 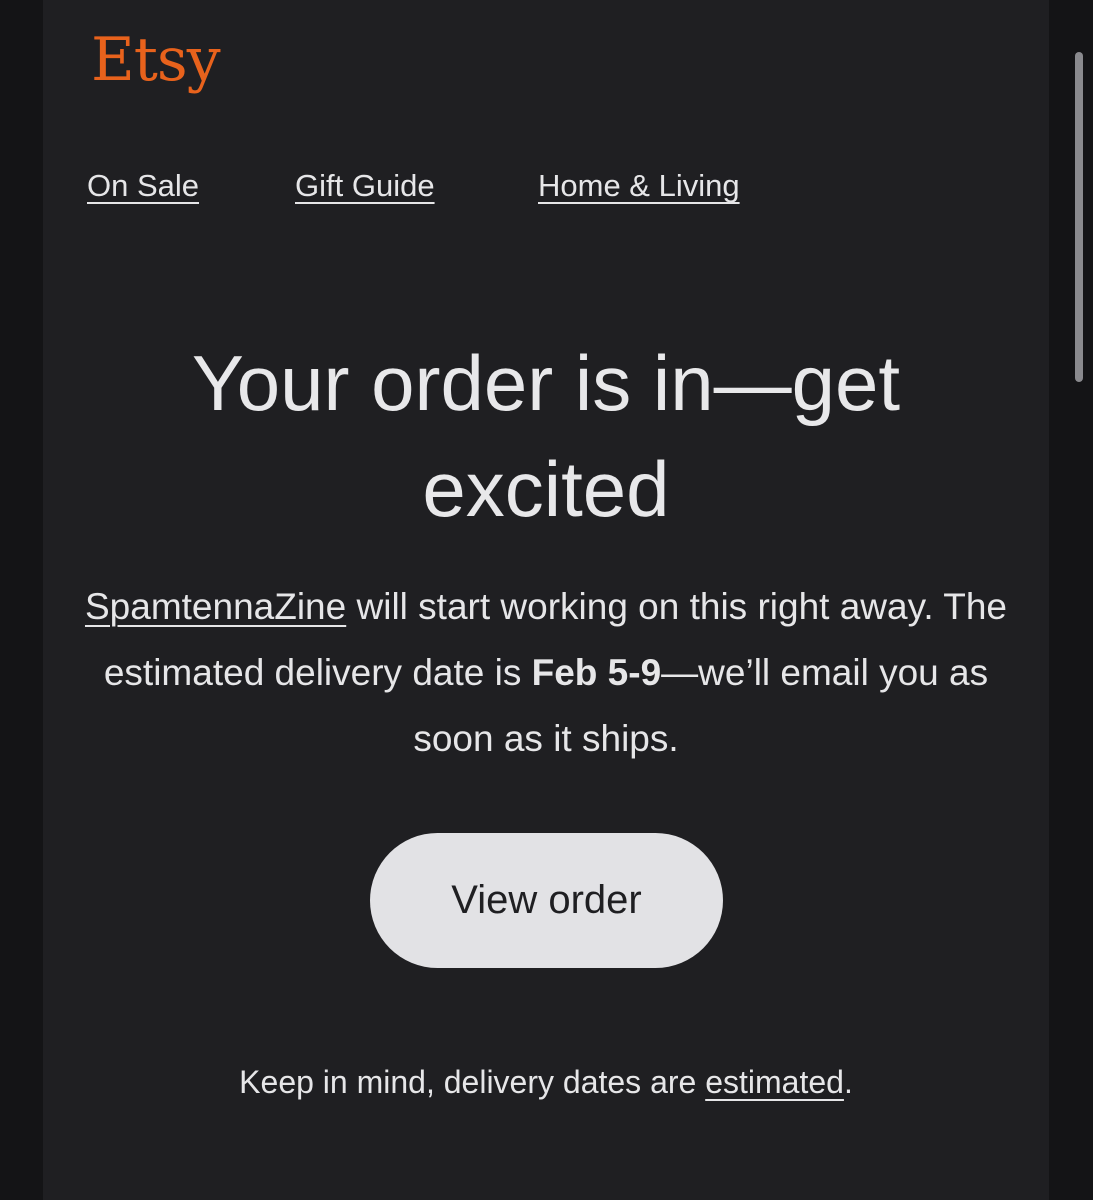 I want to click on estimated-link: estimated, so click(x=774, y=1082).